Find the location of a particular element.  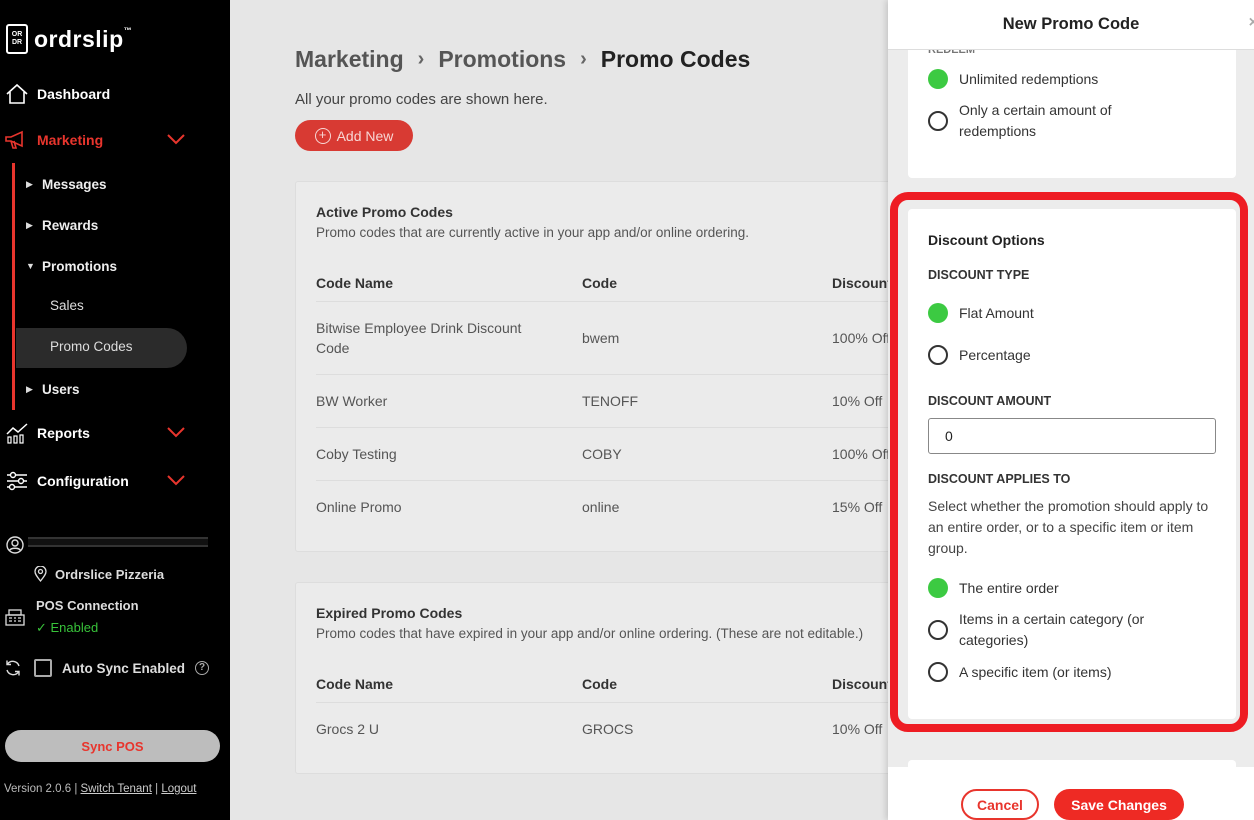

cell-code: bwem is located at coordinates (601, 338).